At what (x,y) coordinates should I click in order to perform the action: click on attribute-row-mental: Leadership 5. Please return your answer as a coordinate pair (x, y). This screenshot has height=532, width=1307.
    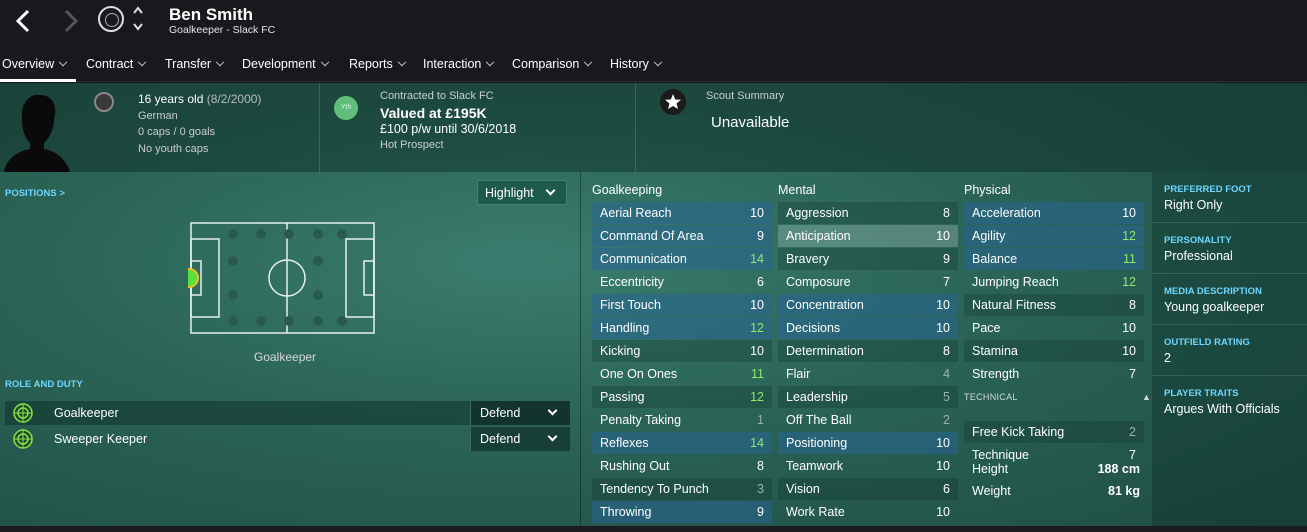
    Looking at the image, I should click on (868, 397).